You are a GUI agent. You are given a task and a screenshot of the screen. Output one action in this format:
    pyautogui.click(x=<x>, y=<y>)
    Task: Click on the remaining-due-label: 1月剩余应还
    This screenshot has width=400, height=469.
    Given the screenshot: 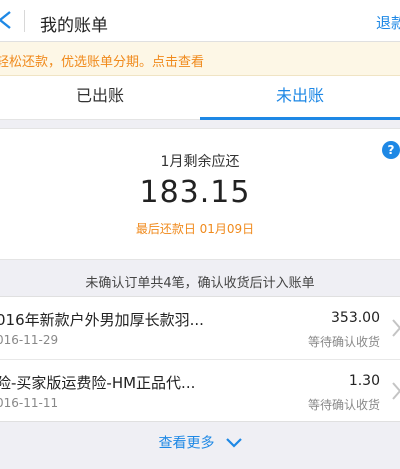 What is the action you would take?
    pyautogui.click(x=200, y=162)
    